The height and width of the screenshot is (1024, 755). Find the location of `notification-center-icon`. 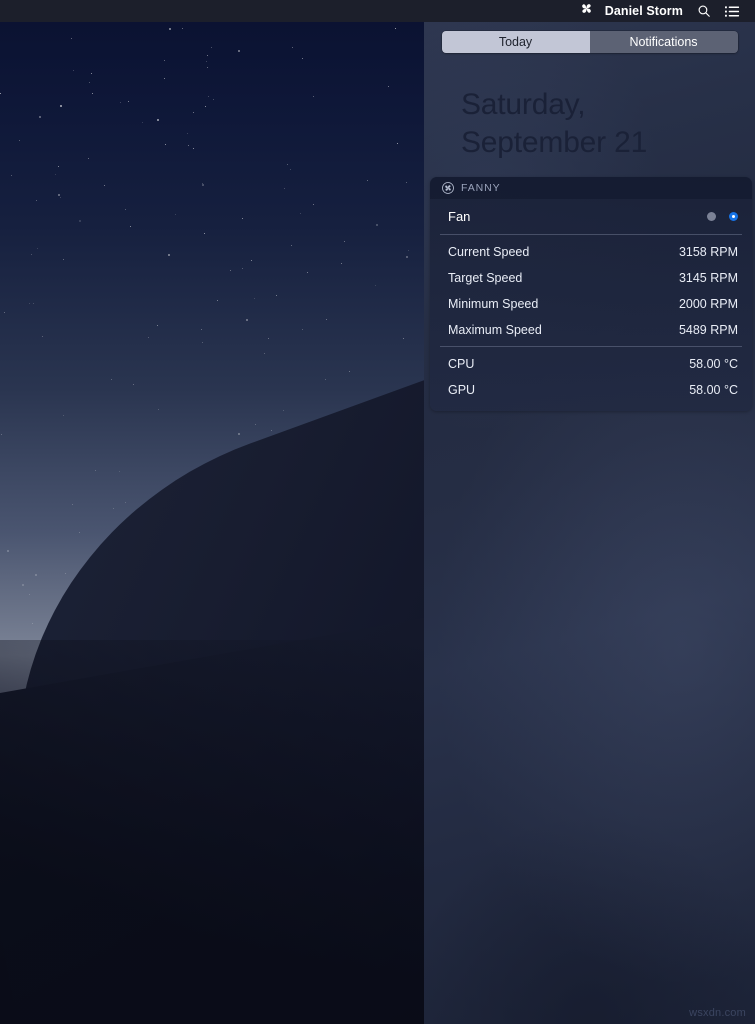

notification-center-icon is located at coordinates (732, 11).